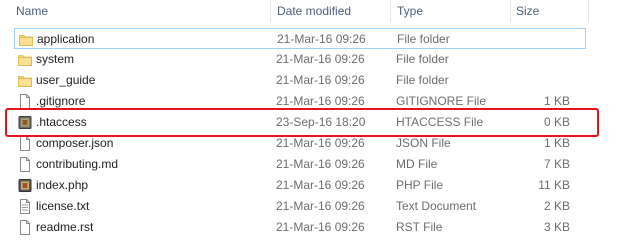 This screenshot has height=249, width=621. Describe the element at coordinates (419, 227) in the screenshot. I see `file-type: RST File` at that location.